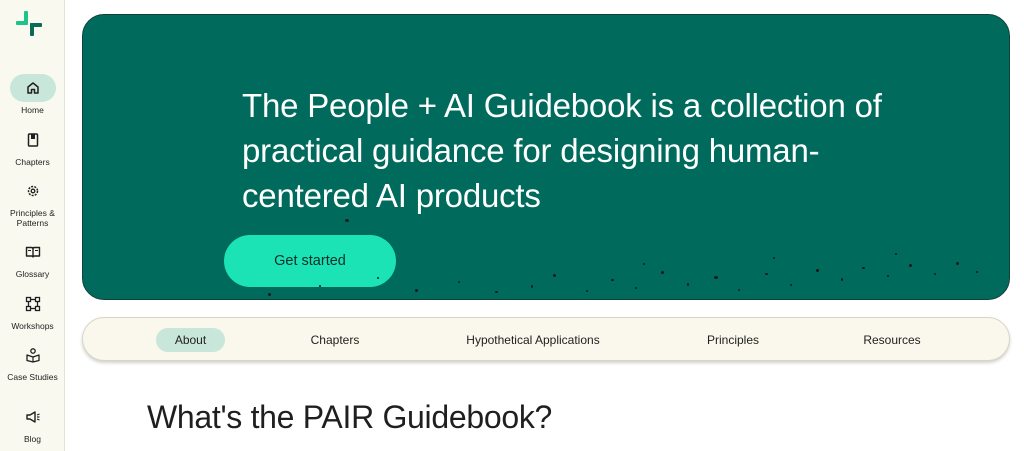 This screenshot has height=451, width=1024. I want to click on sidebar-item-glossary: Glossary, so click(32, 258).